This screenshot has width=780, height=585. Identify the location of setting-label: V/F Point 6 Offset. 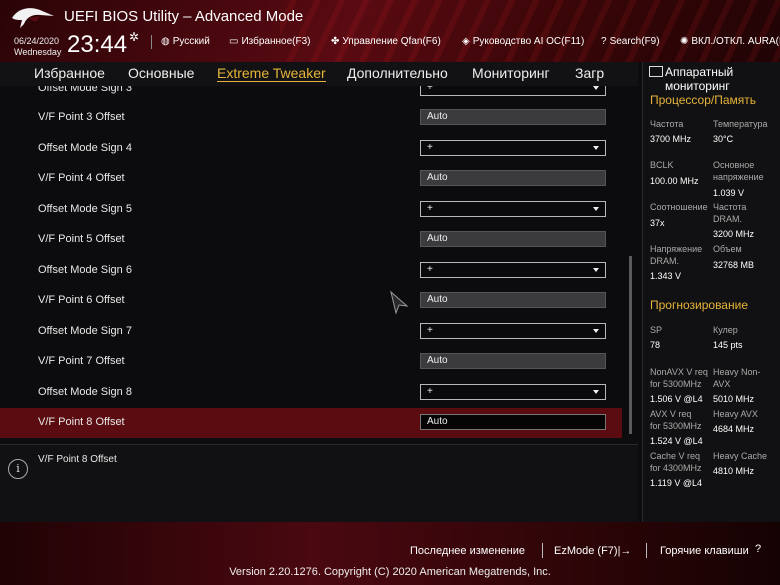
(81, 300).